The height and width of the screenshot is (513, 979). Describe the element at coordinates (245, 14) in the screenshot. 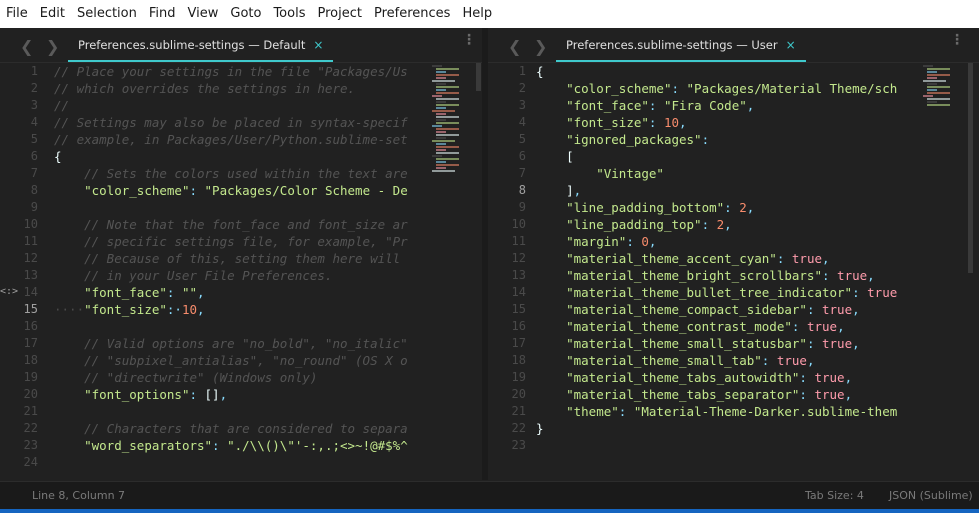

I see `menu-item-goto: Goto` at that location.